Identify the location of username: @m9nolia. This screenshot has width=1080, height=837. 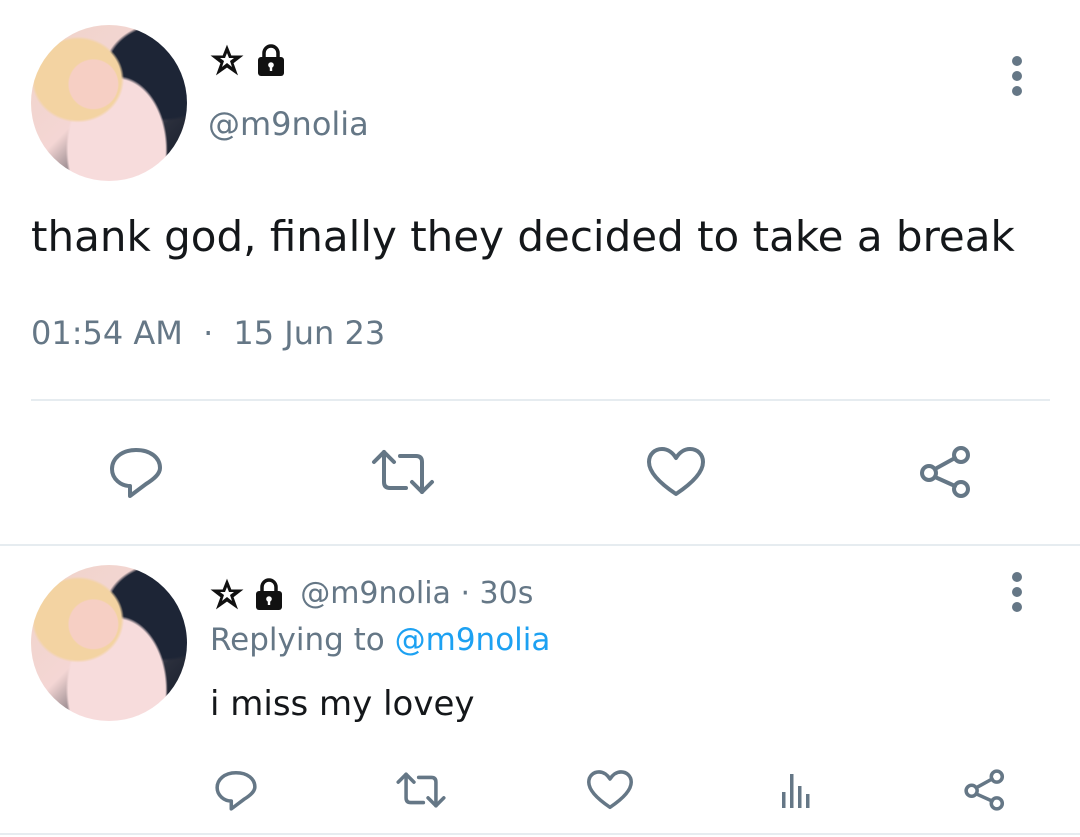
(288, 124).